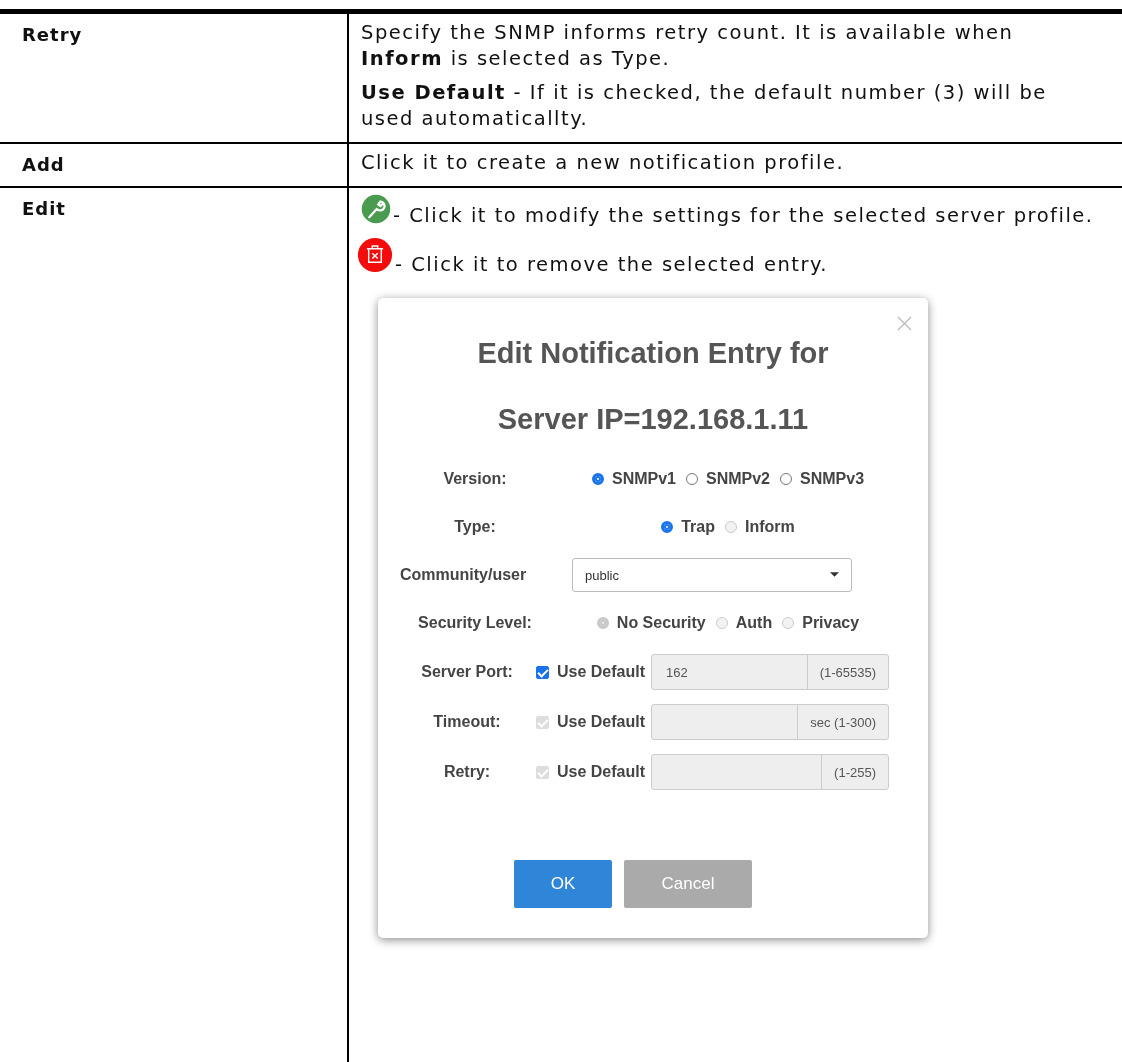 The height and width of the screenshot is (1062, 1122). Describe the element at coordinates (467, 722) in the screenshot. I see `field-label: Timeout:` at that location.